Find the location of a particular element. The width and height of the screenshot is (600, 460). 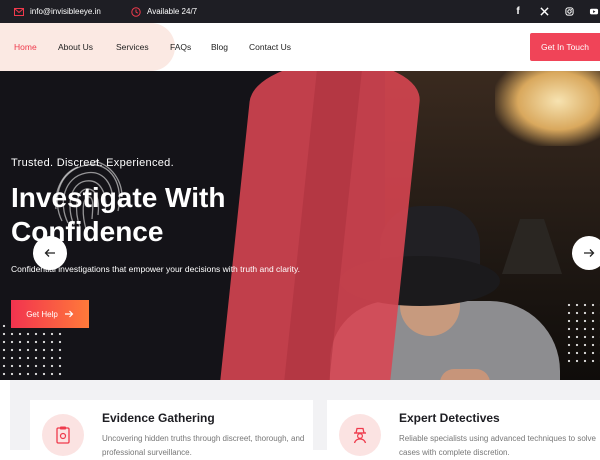

arrow-left-icon is located at coordinates (49, 253).